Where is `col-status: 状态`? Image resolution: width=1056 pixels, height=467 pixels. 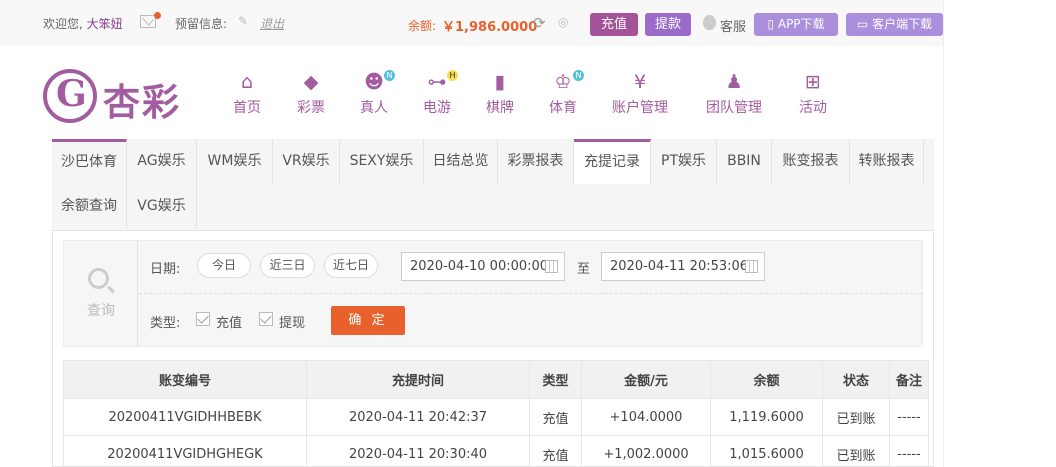
col-status: 状态 is located at coordinates (856, 379).